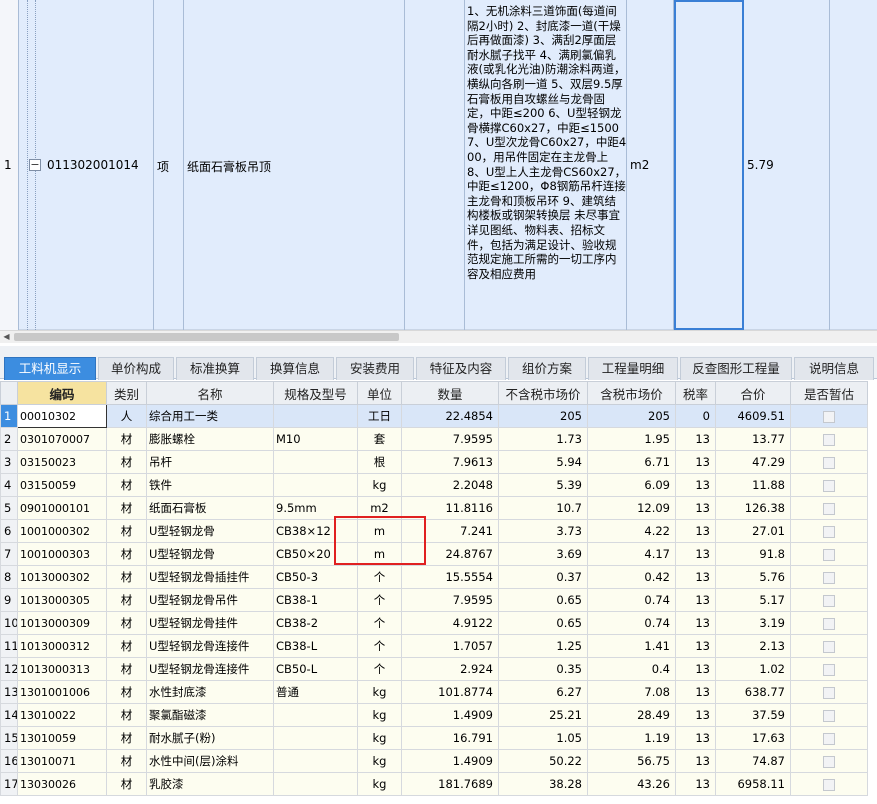 The height and width of the screenshot is (804, 877). What do you see at coordinates (9, 761) in the screenshot?
I see `row-number: 16` at bounding box center [9, 761].